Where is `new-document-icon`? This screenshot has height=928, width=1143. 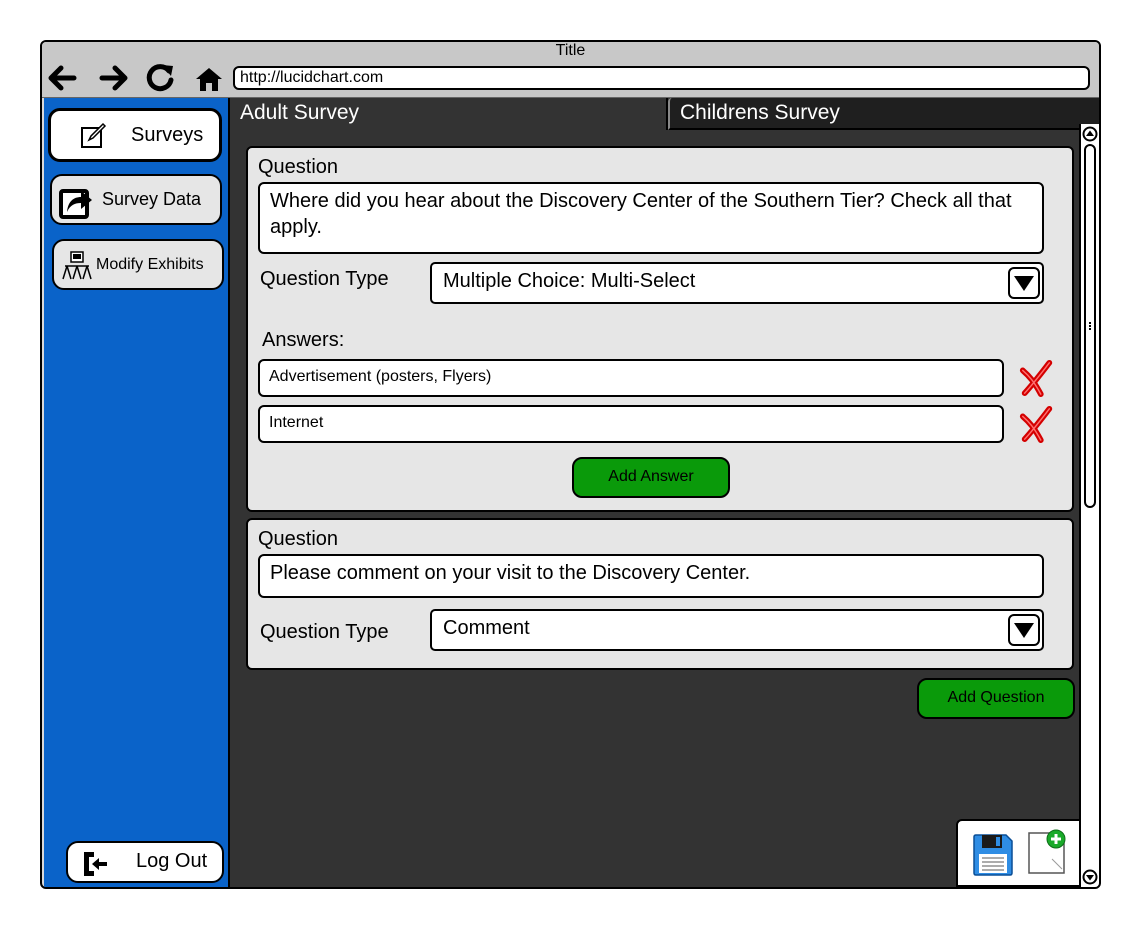 new-document-icon is located at coordinates (1047, 852).